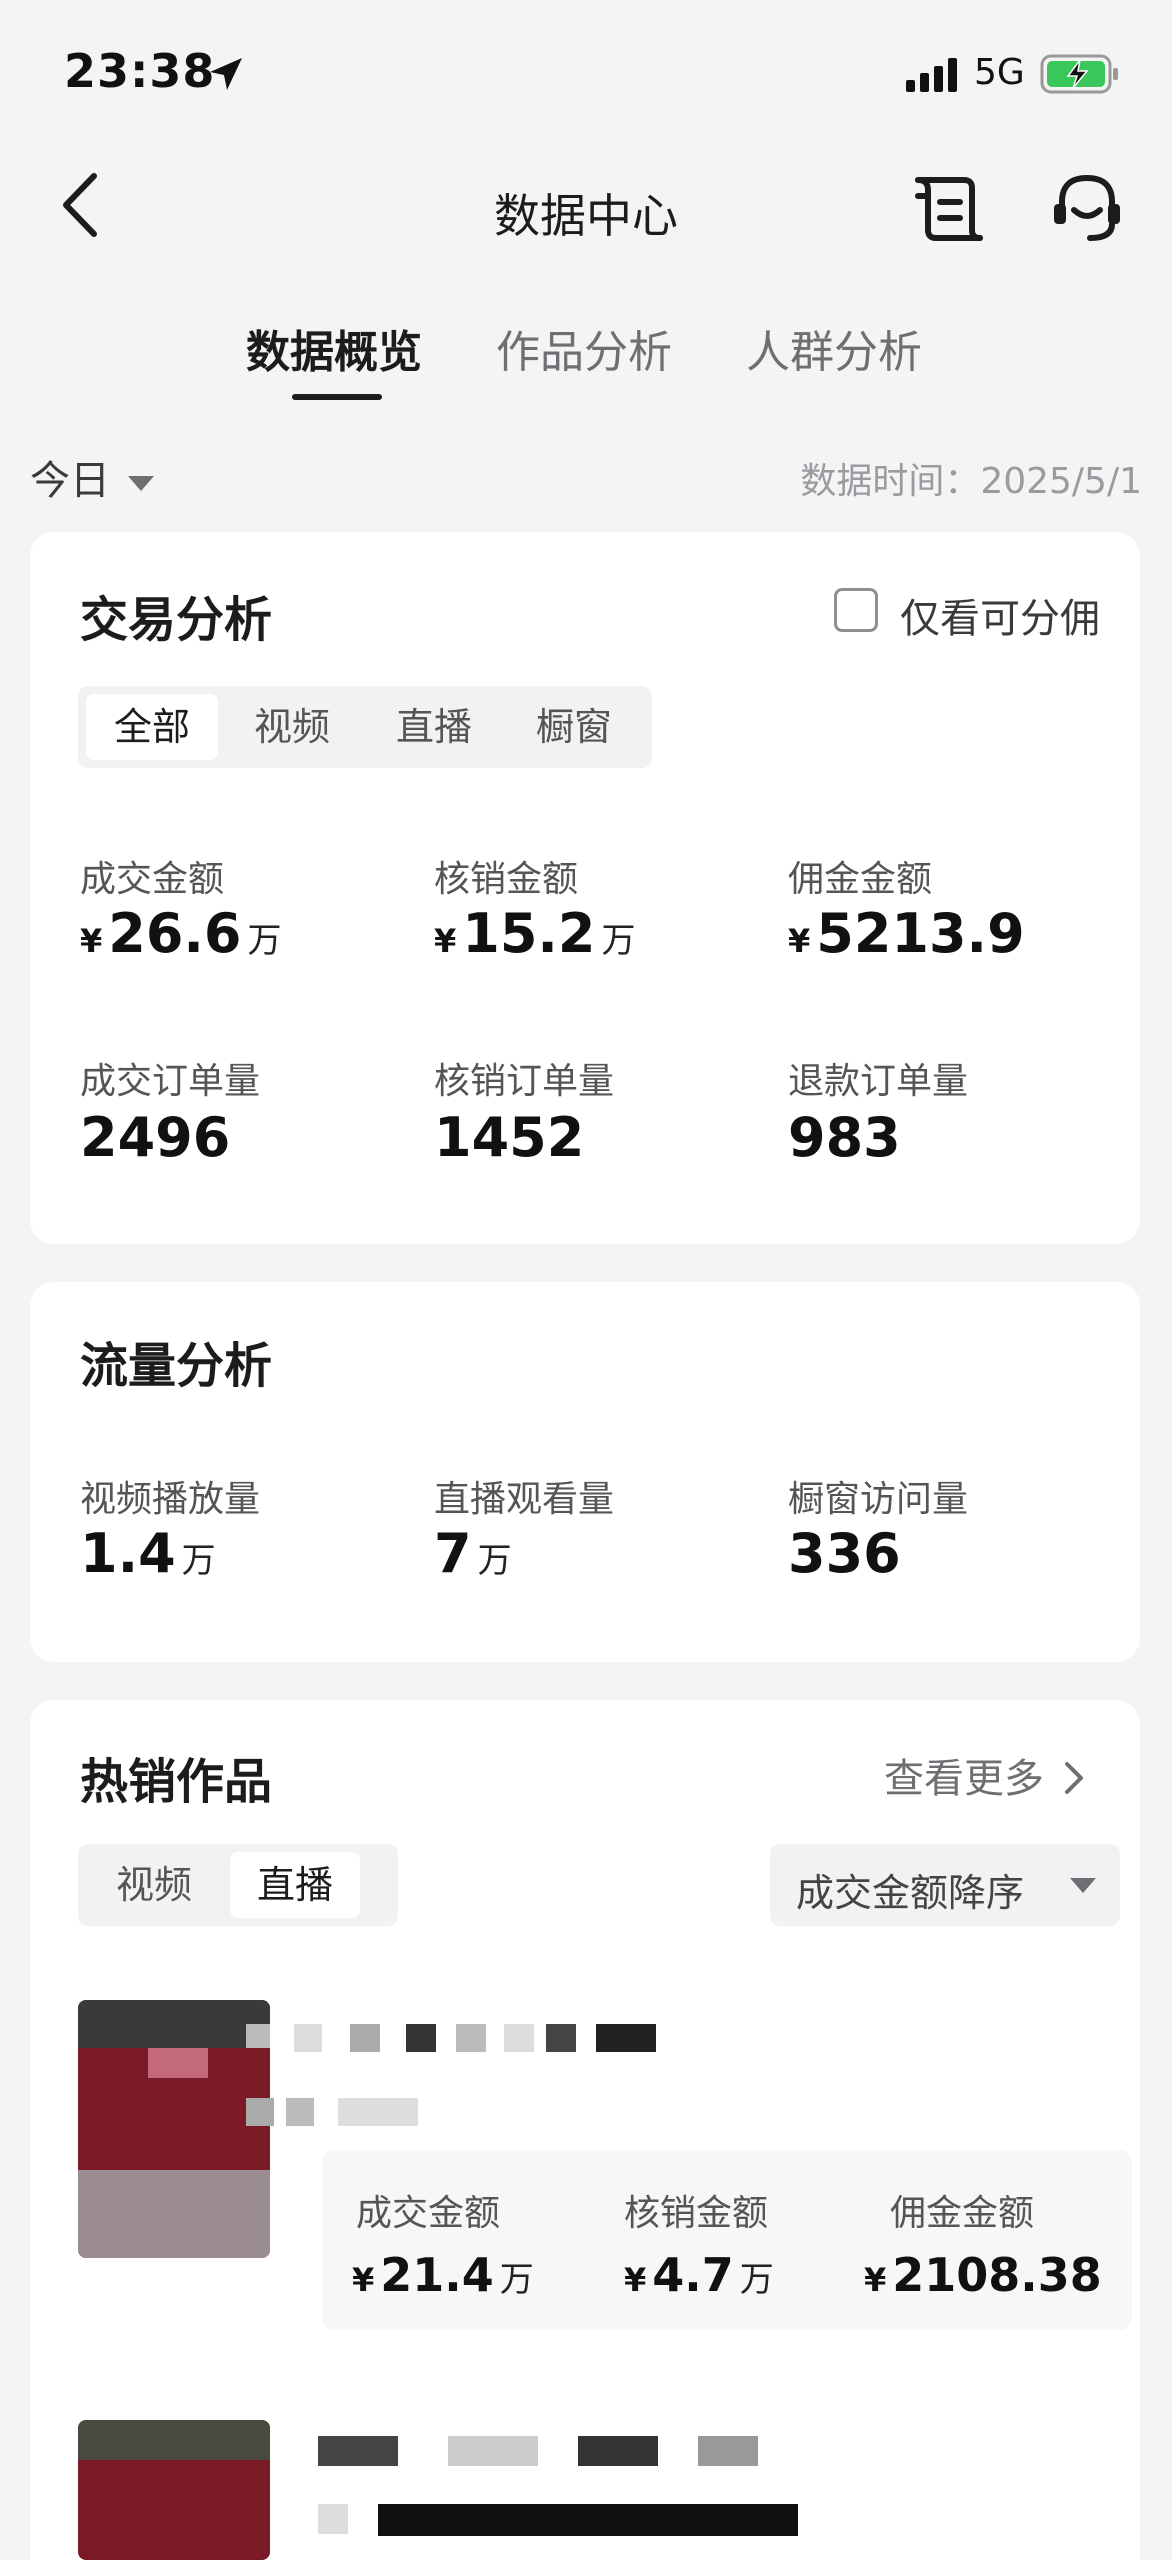 Image resolution: width=1172 pixels, height=2560 pixels. Describe the element at coordinates (181, 933) in the screenshot. I see `metric-value: ¥26.6 万` at that location.